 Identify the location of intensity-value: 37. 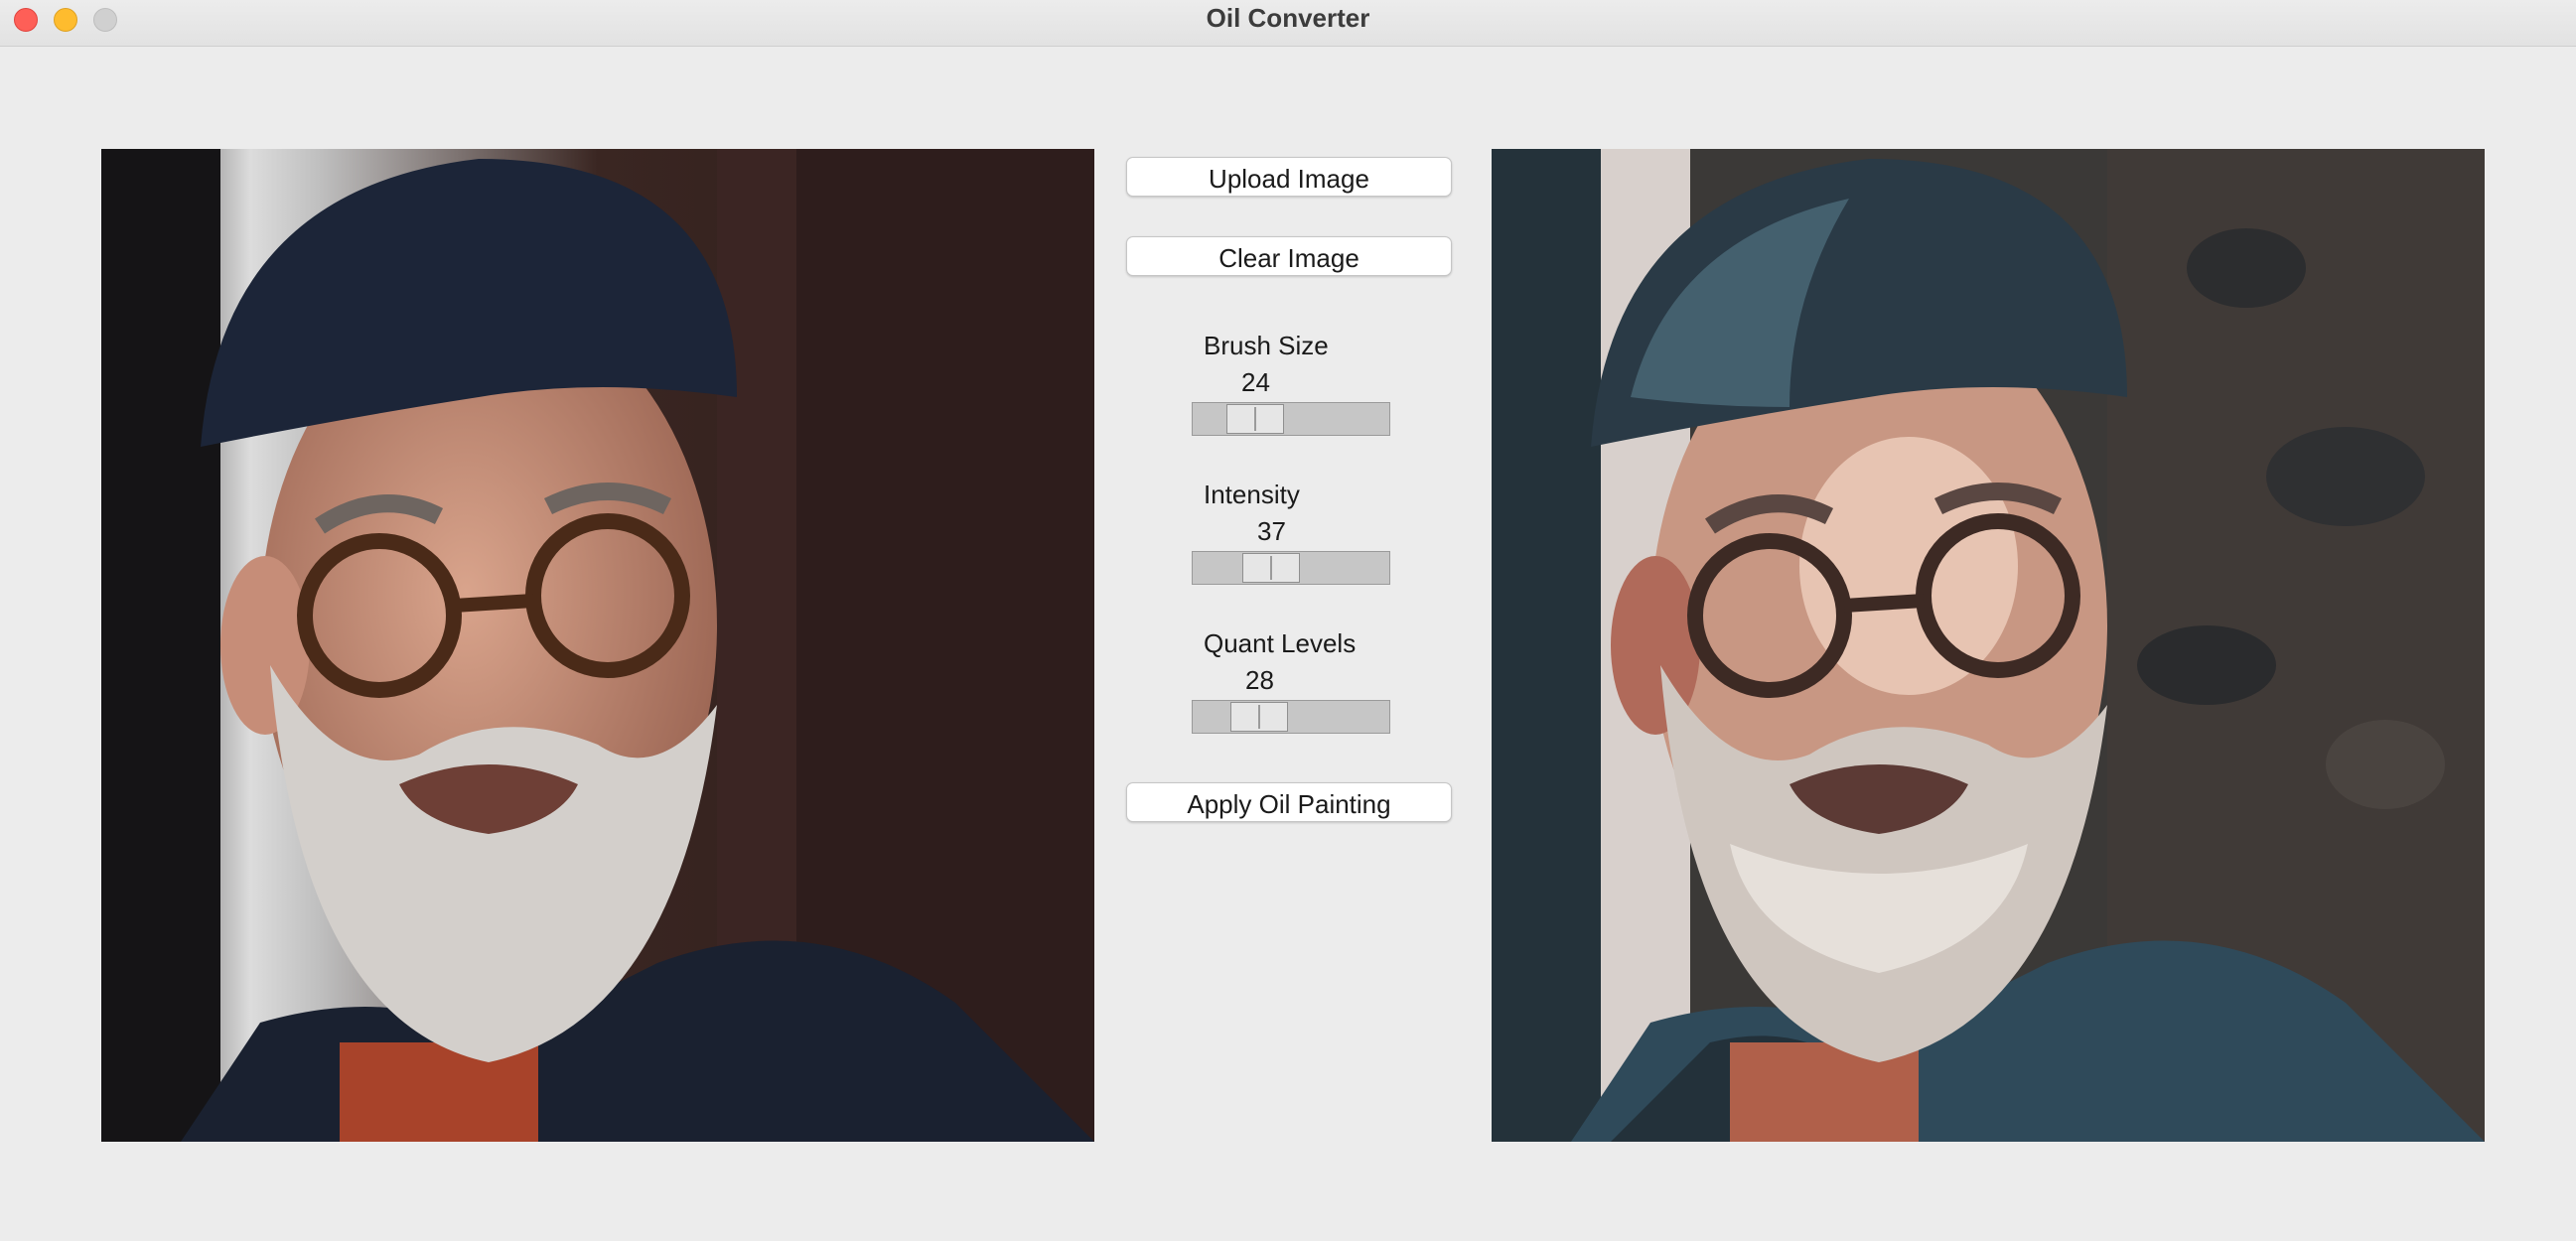
(1272, 531).